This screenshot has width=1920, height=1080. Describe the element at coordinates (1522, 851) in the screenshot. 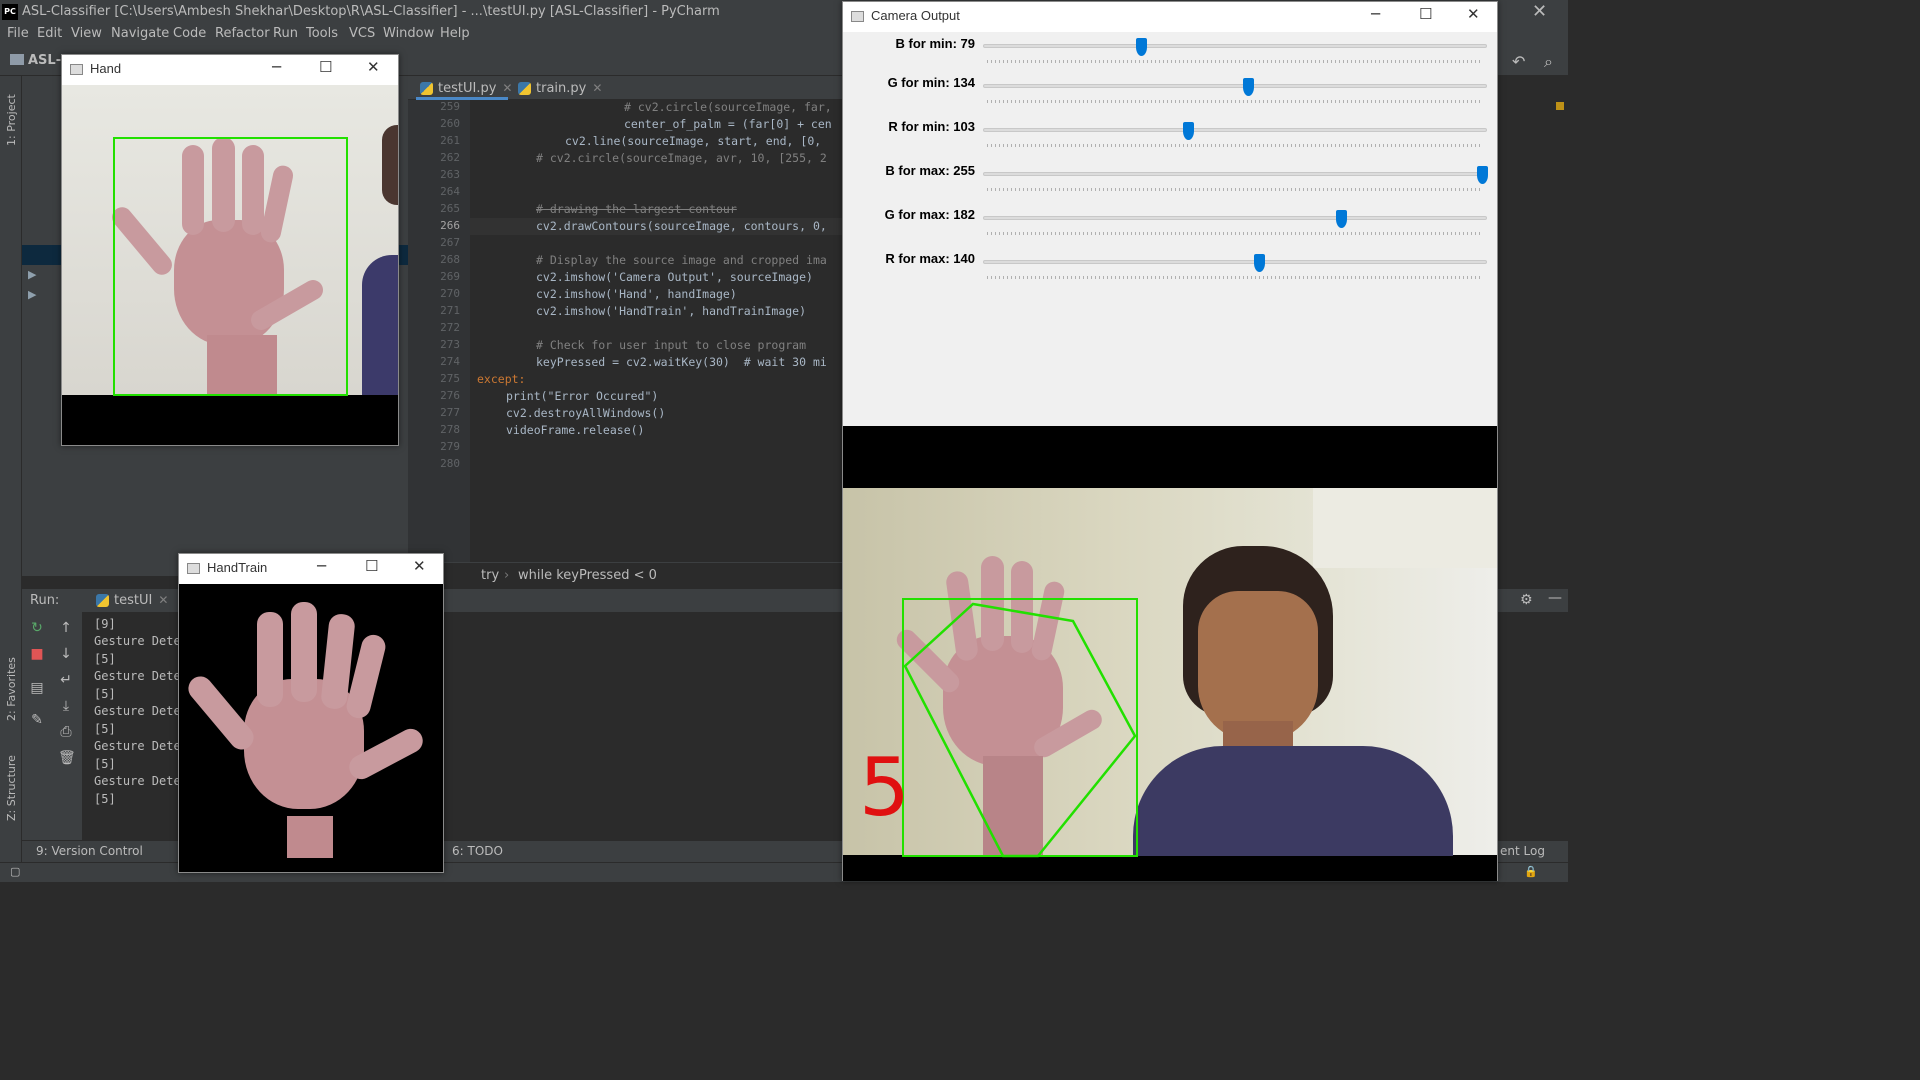

I see `event-log-tab: ent Log` at that location.